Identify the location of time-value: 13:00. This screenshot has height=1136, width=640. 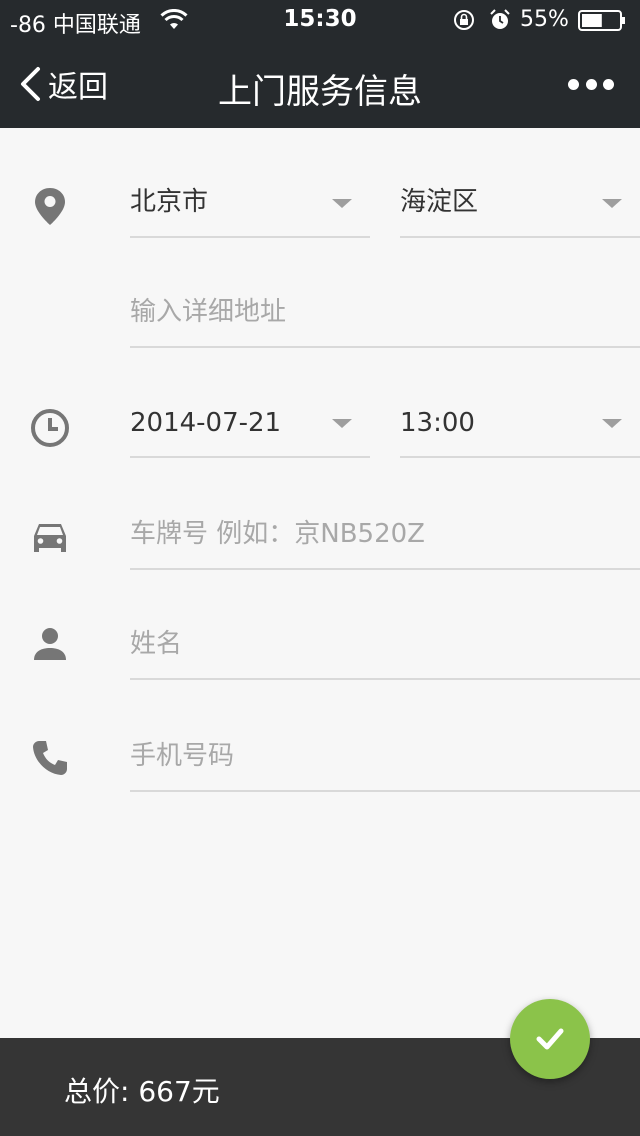
(437, 423).